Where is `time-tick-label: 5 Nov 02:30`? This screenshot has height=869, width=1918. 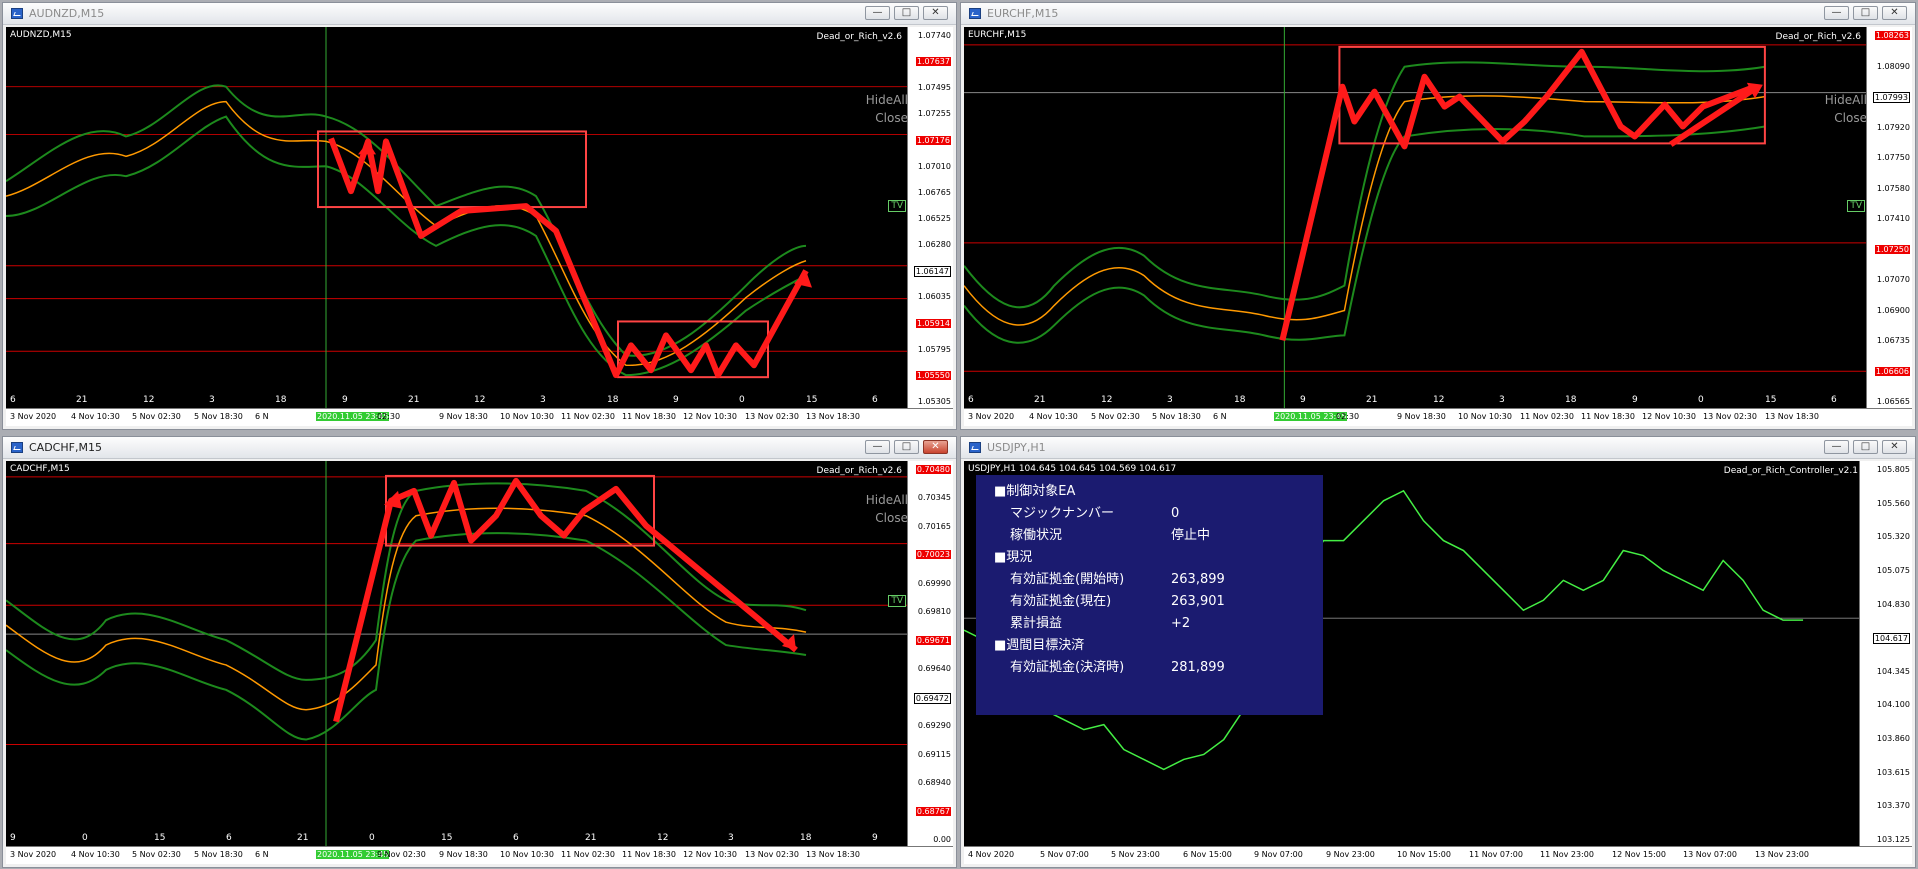 time-tick-label: 5 Nov 02:30 is located at coordinates (1115, 416).